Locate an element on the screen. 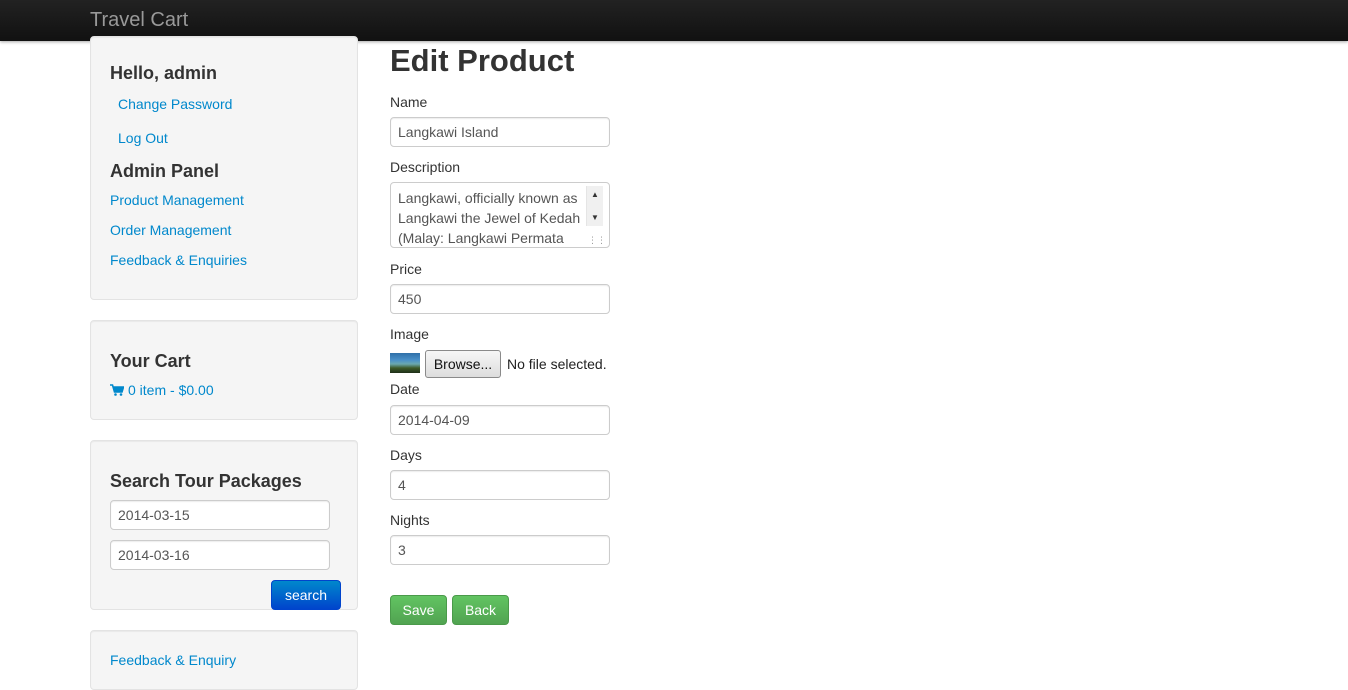 This screenshot has width=1348, height=690. search-button: search is located at coordinates (306, 595).